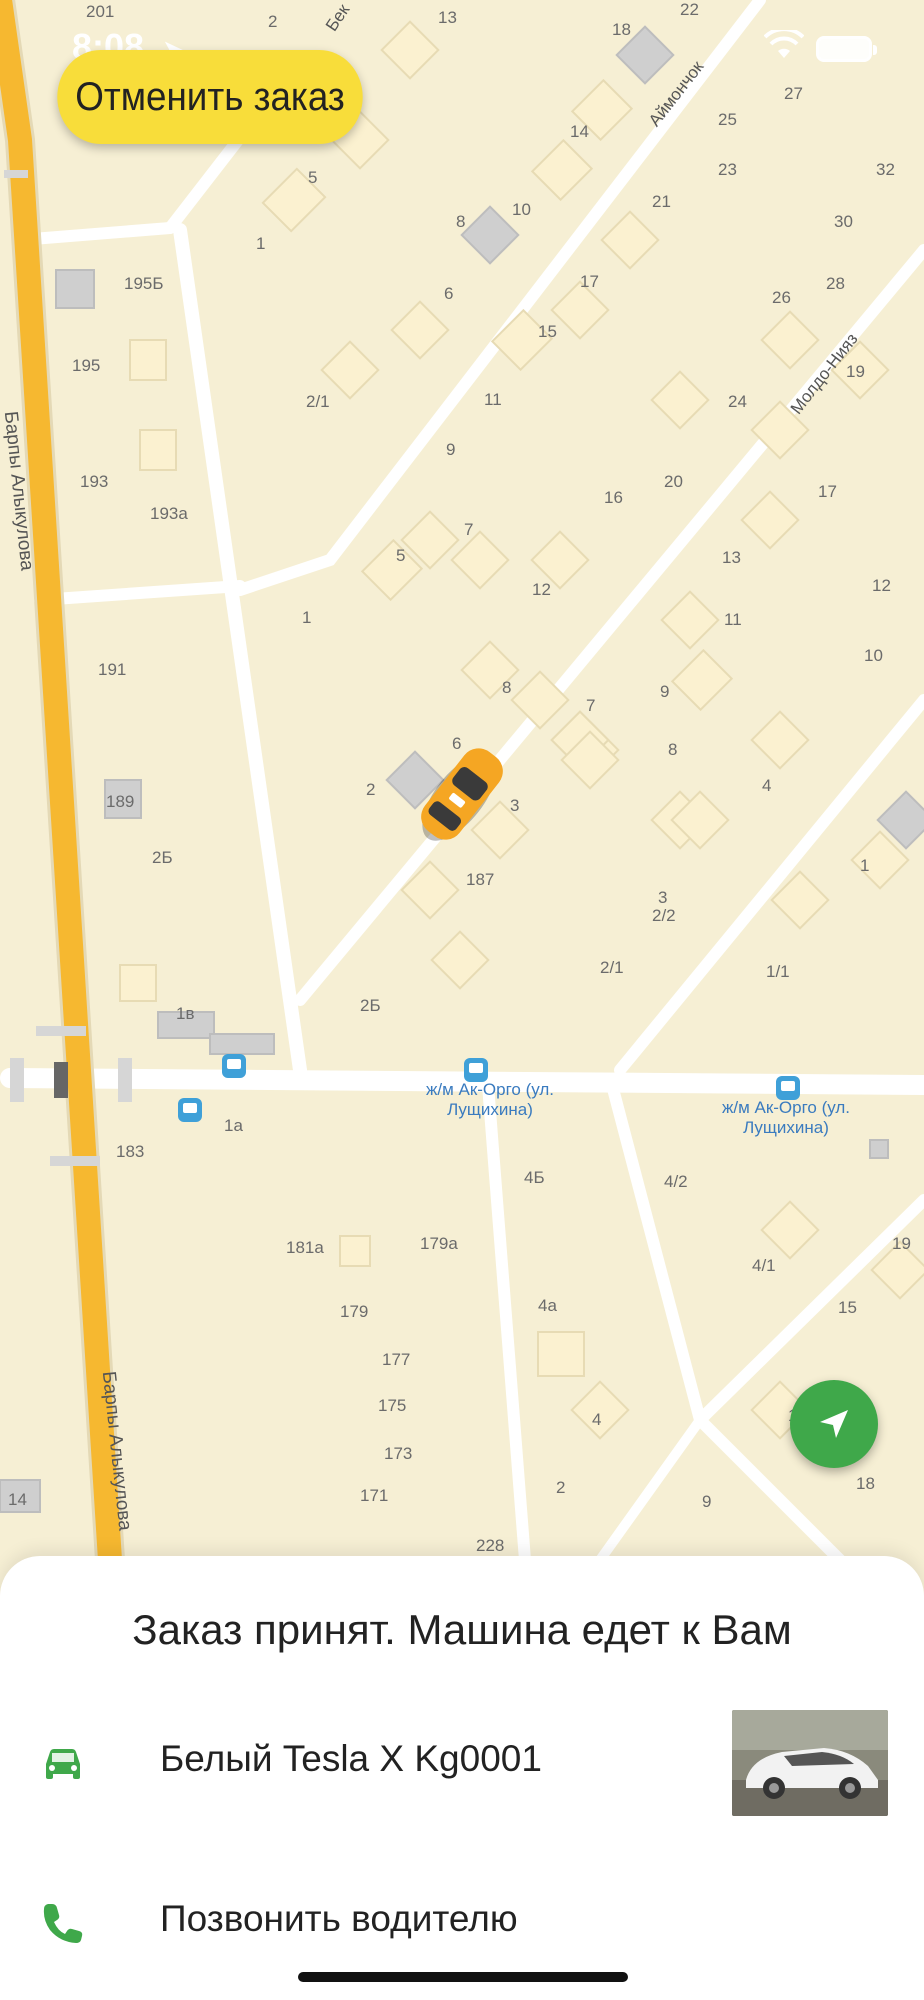  I want to click on house-number-label: 28, so click(835, 283).